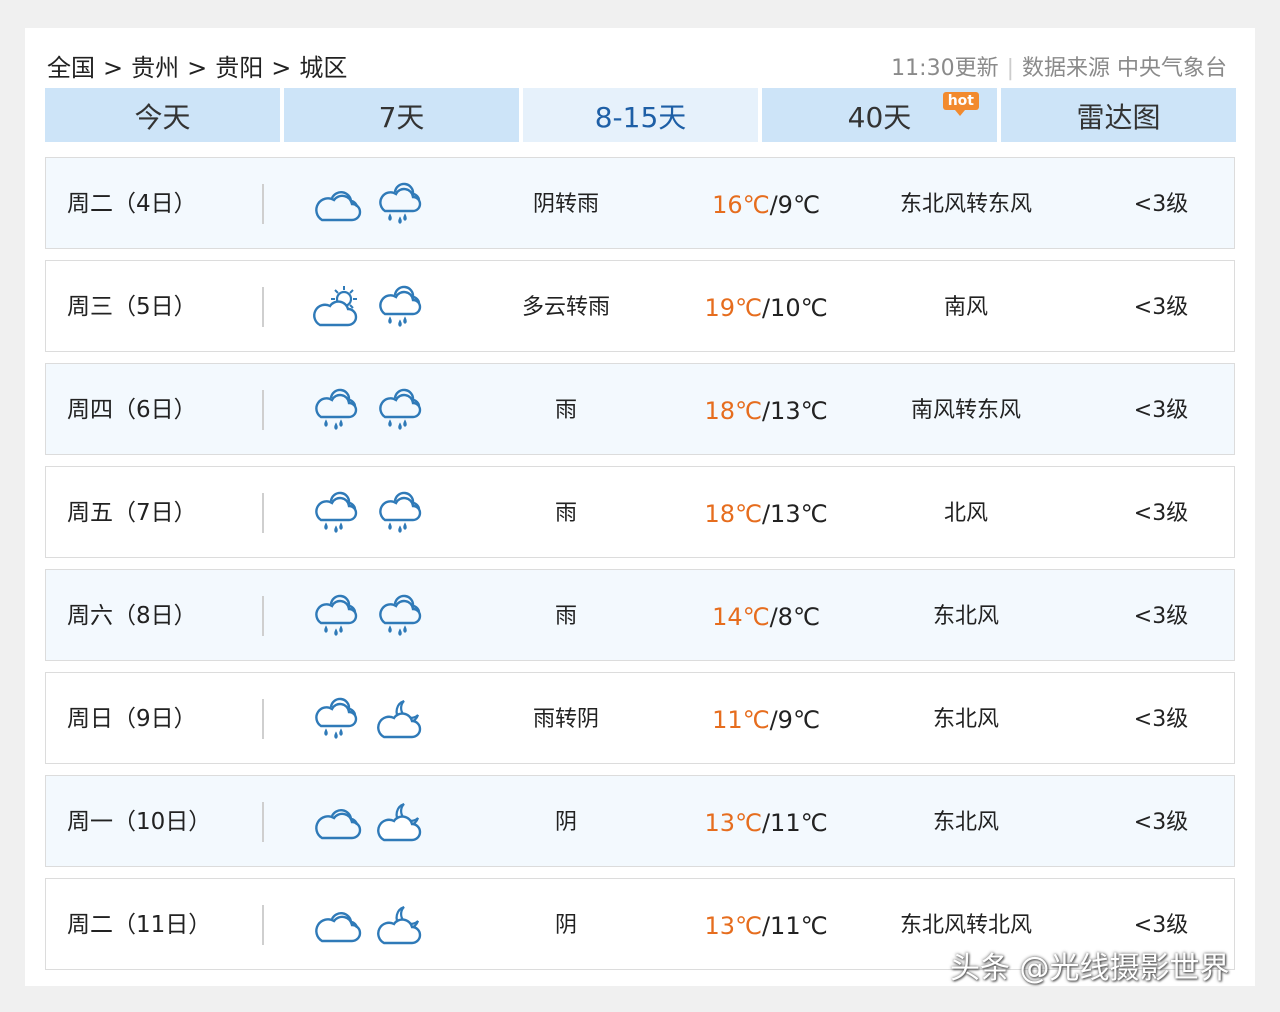 Image resolution: width=1280 pixels, height=1012 pixels. I want to click on temperature-range: 11℃/9℃, so click(766, 720).